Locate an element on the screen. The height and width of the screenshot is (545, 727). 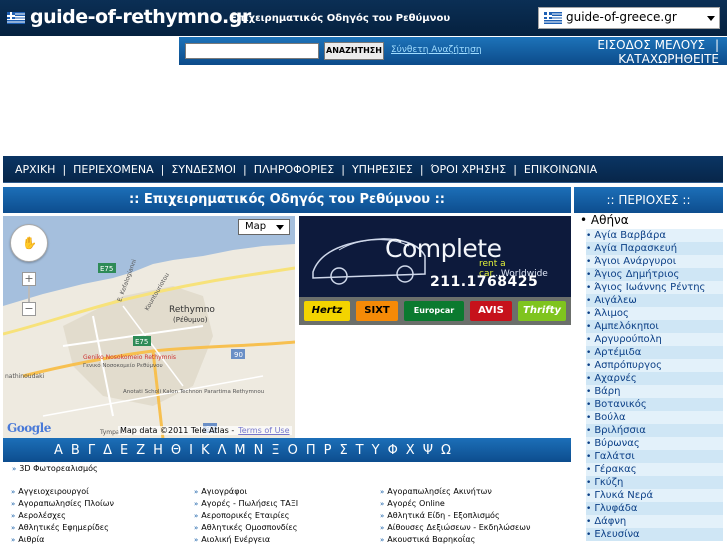
alphabet-letter: Β is located at coordinates (75, 450).